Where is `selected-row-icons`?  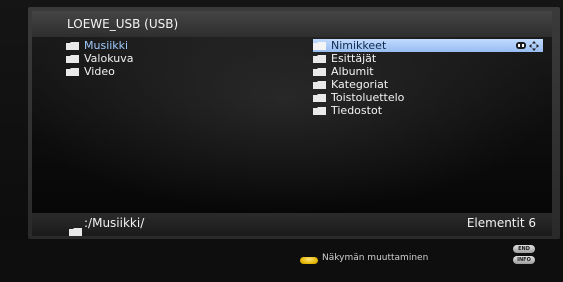 selected-row-icons is located at coordinates (527, 45).